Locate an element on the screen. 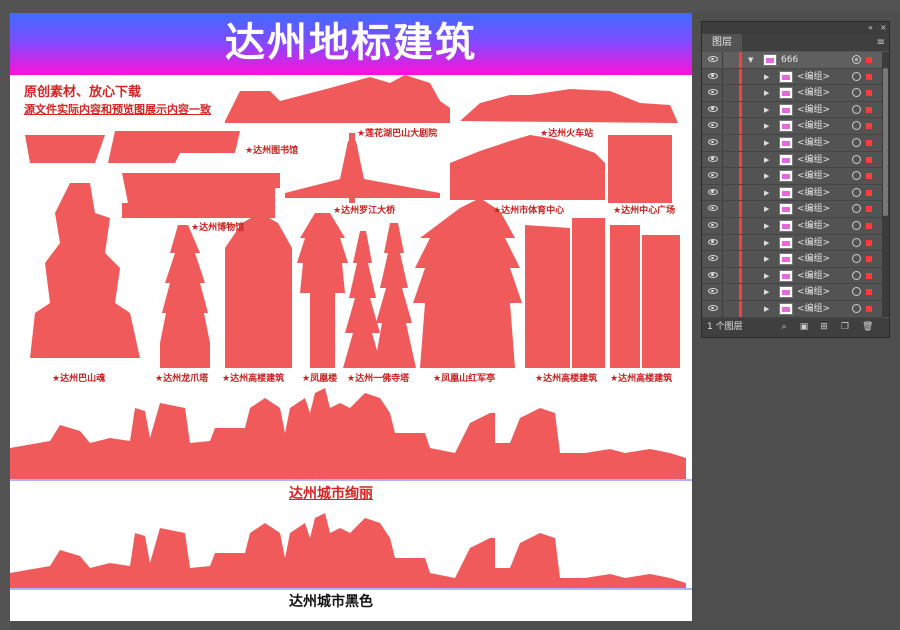 This screenshot has height=630, width=900. layer-row: ▼ 666 is located at coordinates (792, 60).